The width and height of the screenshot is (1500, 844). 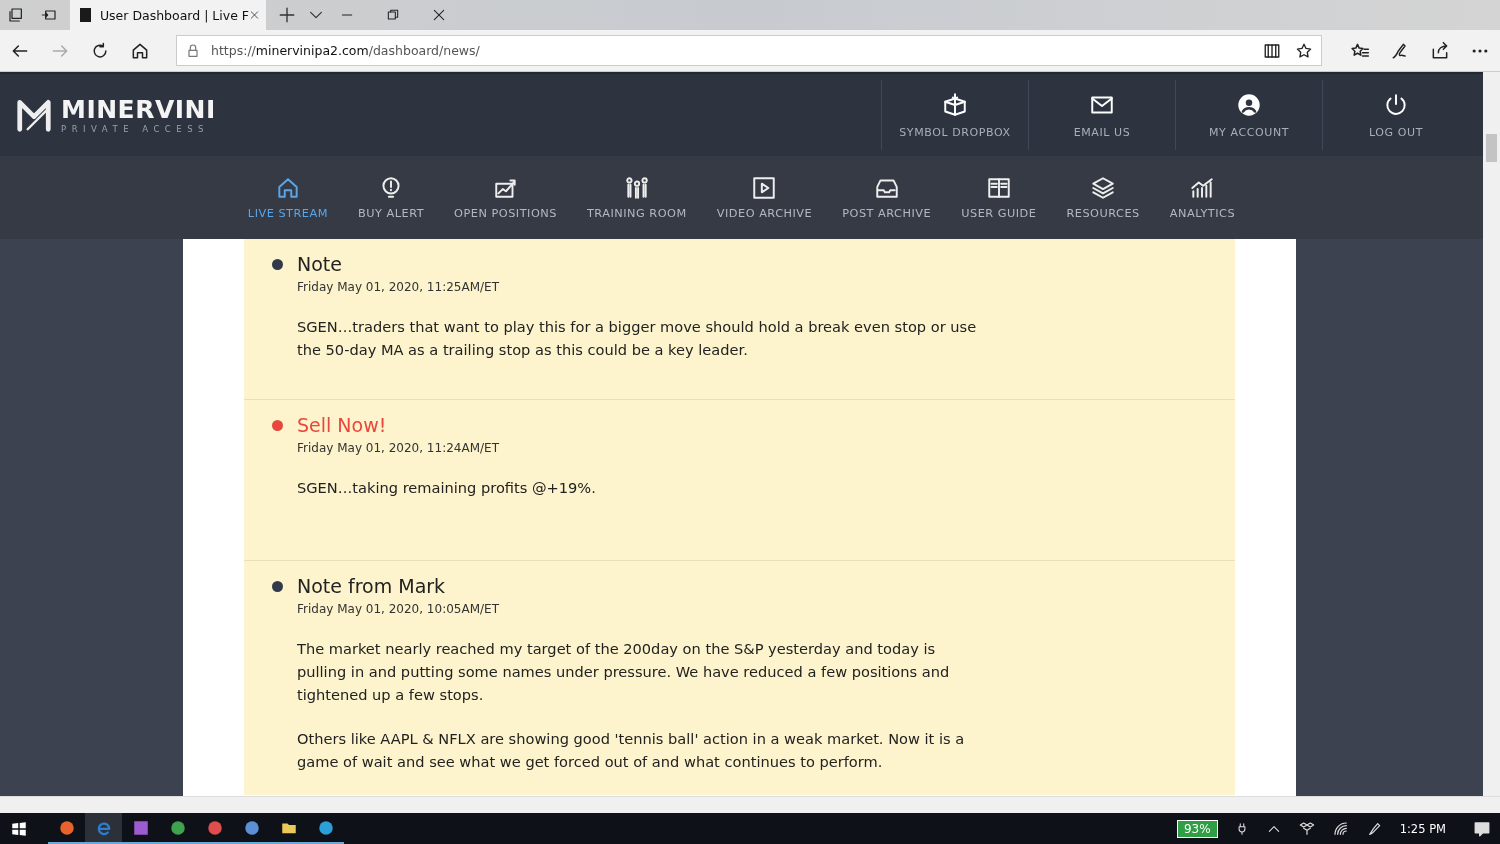 I want to click on lock-icon, so click(x=193, y=50).